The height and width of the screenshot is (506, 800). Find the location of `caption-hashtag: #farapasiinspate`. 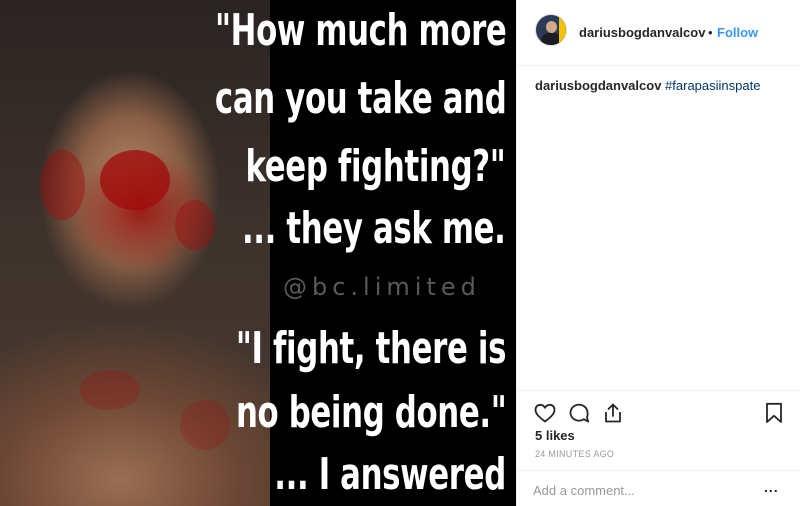

caption-hashtag: #farapasiinspate is located at coordinates (712, 85).